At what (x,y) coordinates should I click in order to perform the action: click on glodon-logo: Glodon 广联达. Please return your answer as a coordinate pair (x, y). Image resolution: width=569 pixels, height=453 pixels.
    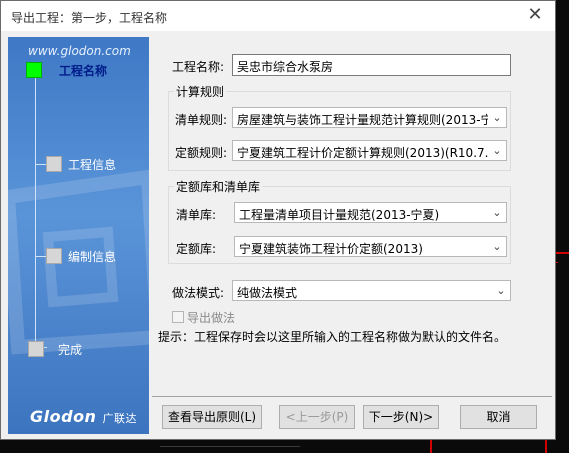
    Looking at the image, I should click on (84, 416).